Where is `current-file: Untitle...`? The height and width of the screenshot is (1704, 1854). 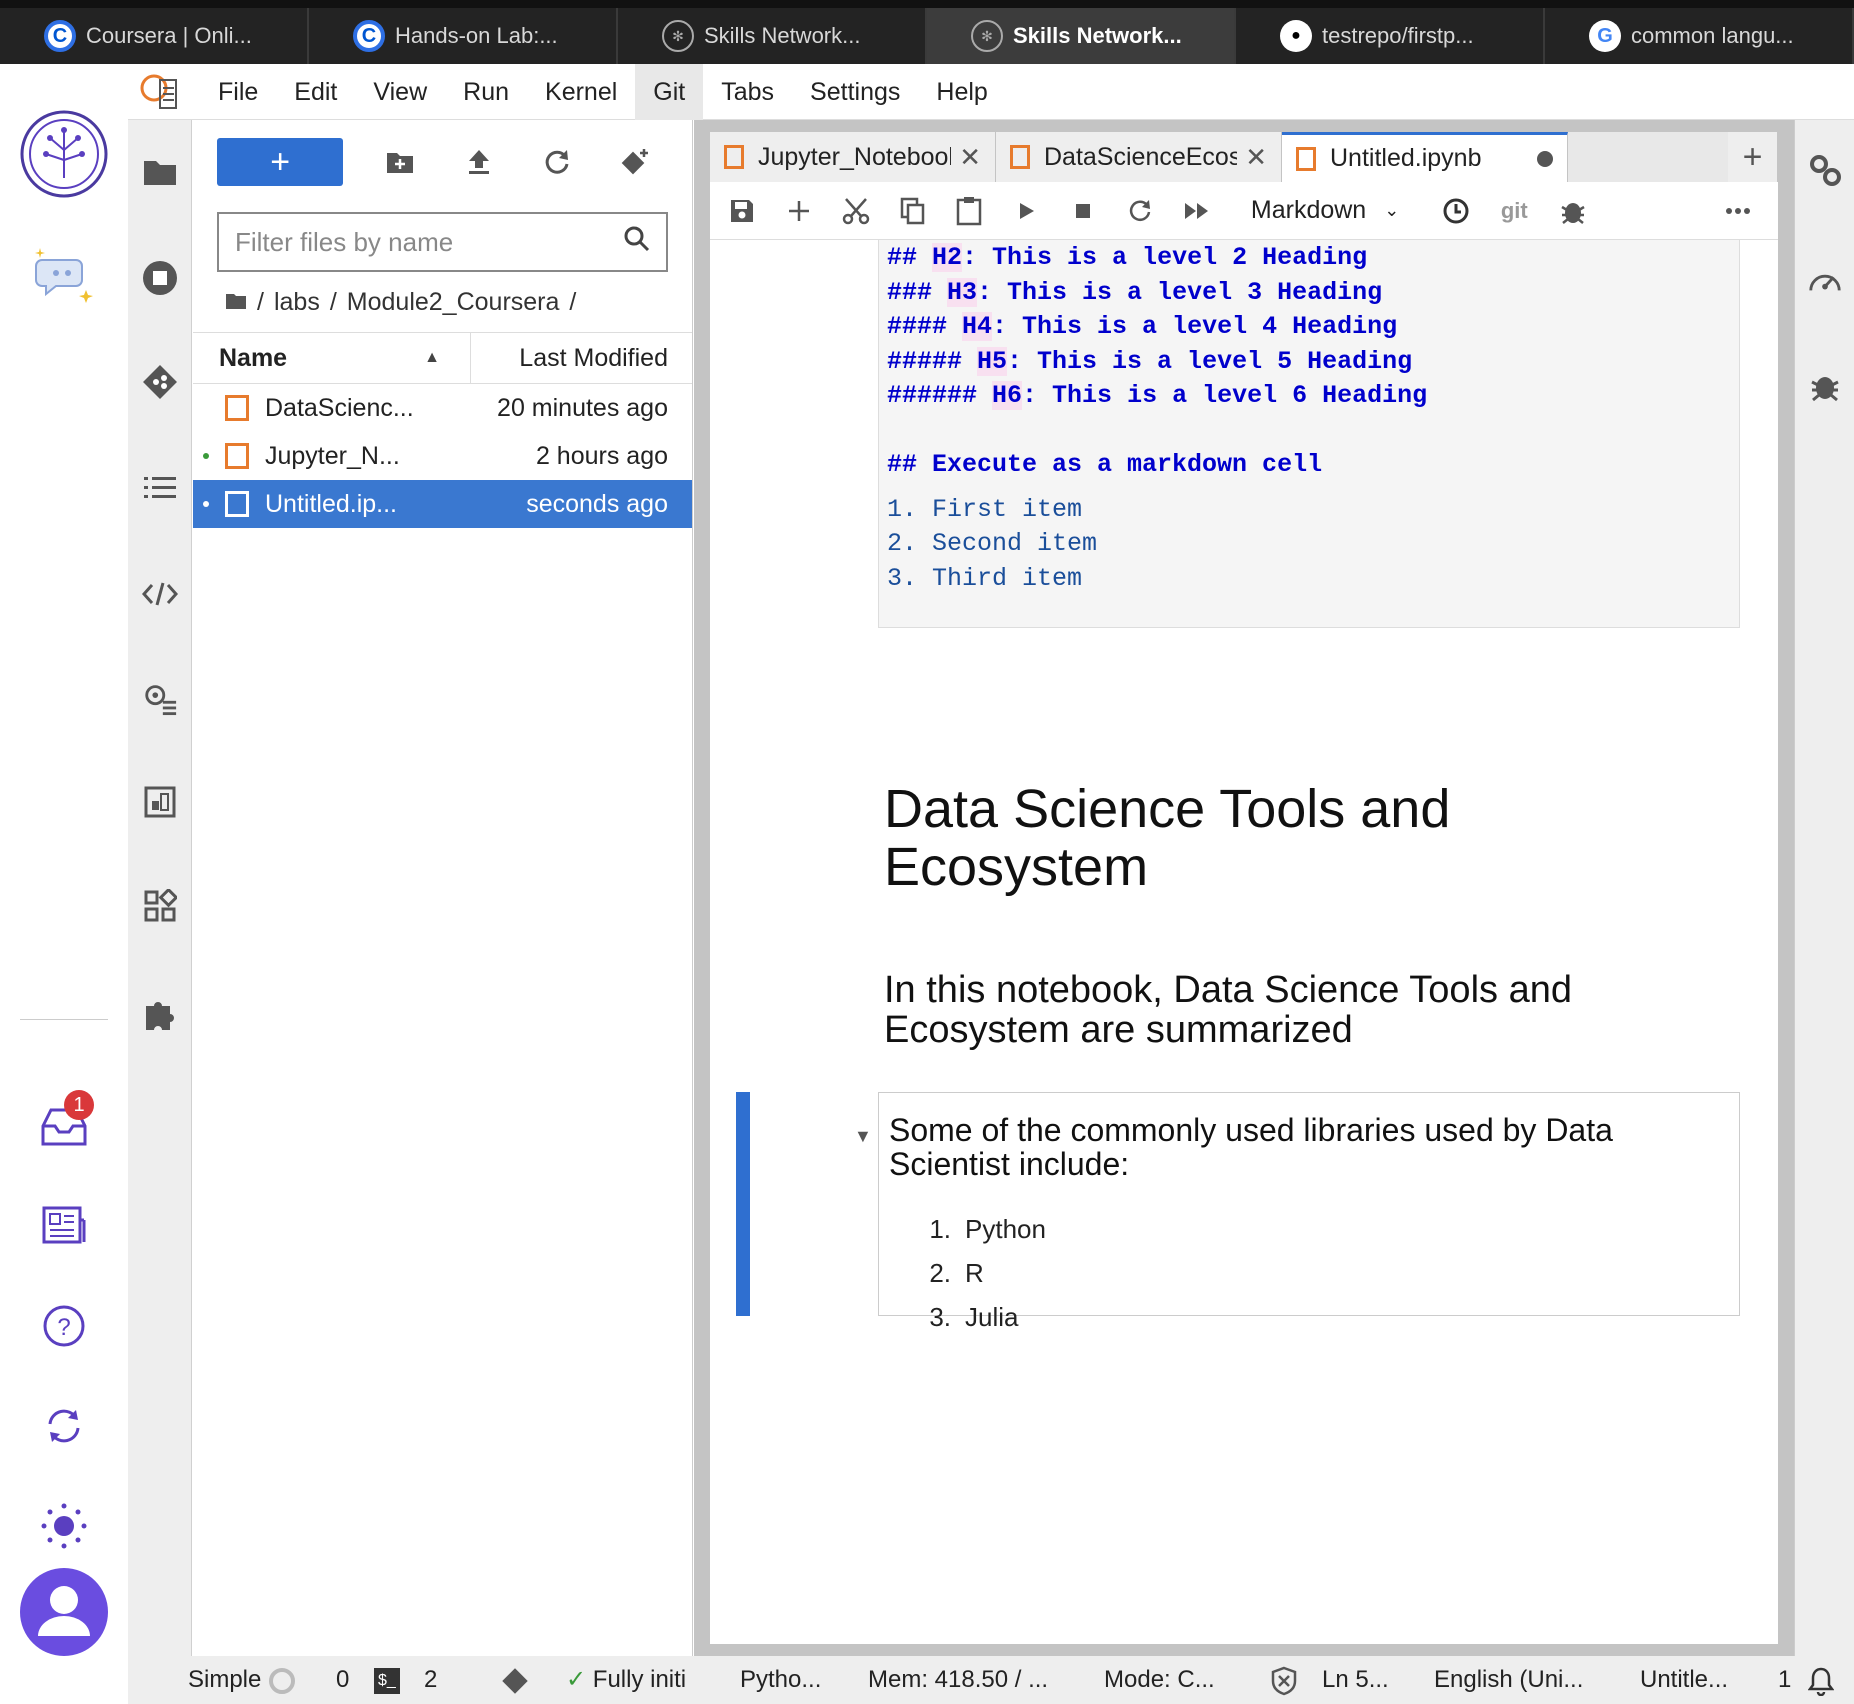
current-file: Untitle... is located at coordinates (1684, 1679).